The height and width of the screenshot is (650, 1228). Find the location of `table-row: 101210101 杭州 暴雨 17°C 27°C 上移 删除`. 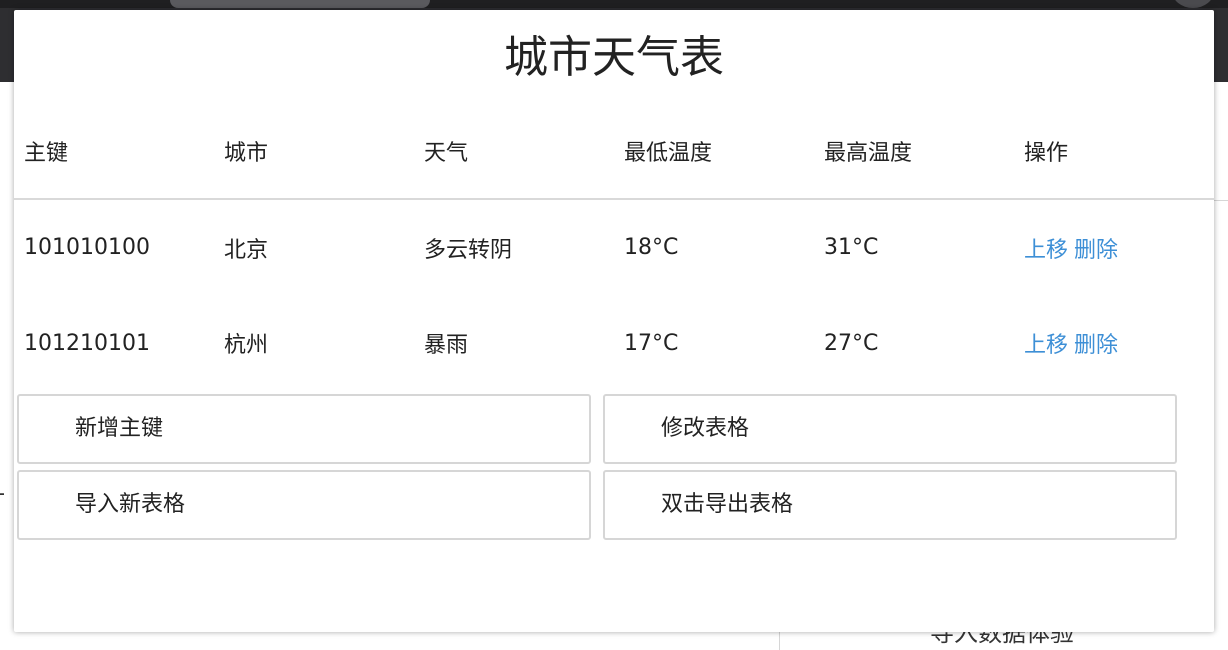

table-row: 101210101 杭州 暴雨 17°C 27°C 上移 删除 is located at coordinates (614, 343).